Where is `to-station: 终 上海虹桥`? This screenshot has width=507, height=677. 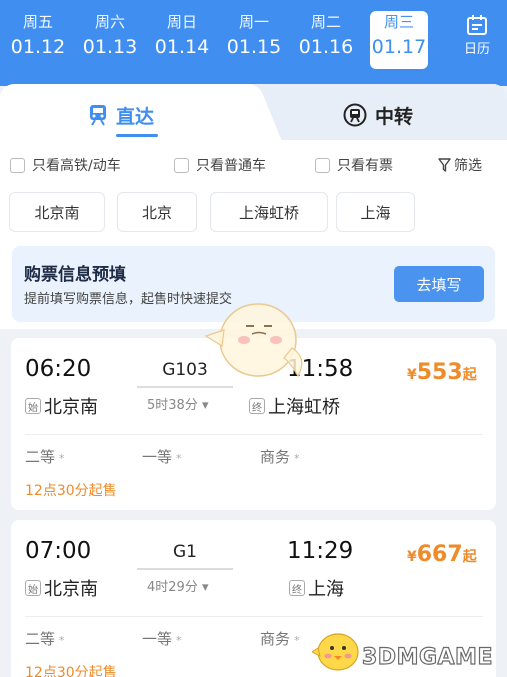 to-station: 终 上海虹桥 is located at coordinates (294, 406).